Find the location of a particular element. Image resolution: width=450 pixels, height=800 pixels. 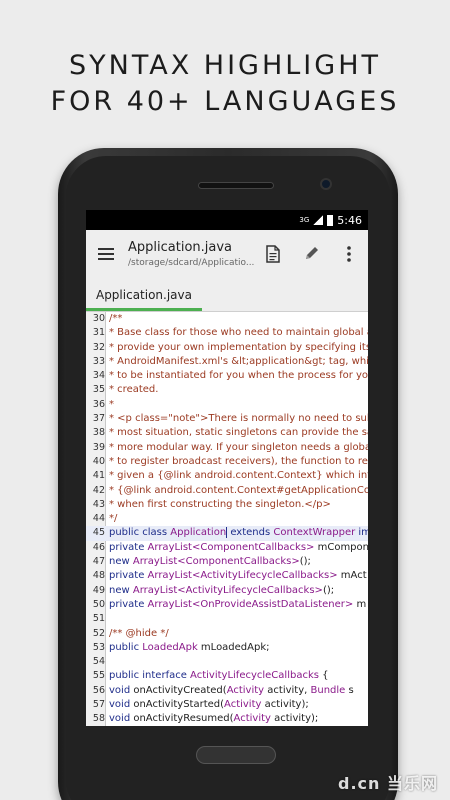

line-number: 50 is located at coordinates (98, 604).